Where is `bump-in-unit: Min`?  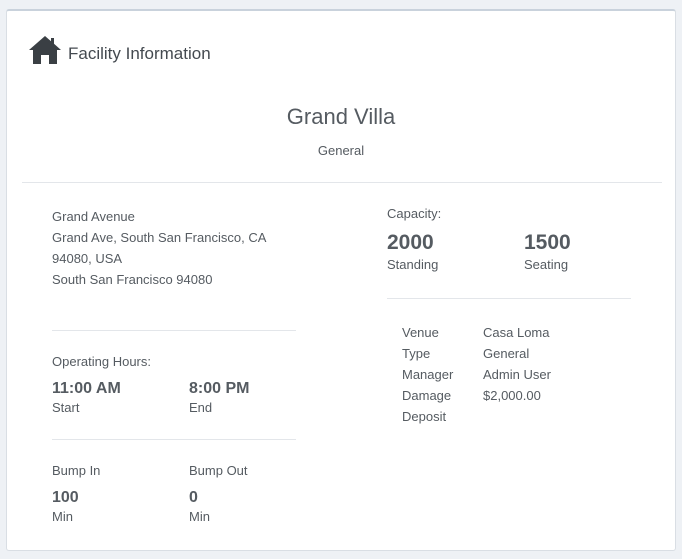 bump-in-unit: Min is located at coordinates (62, 516).